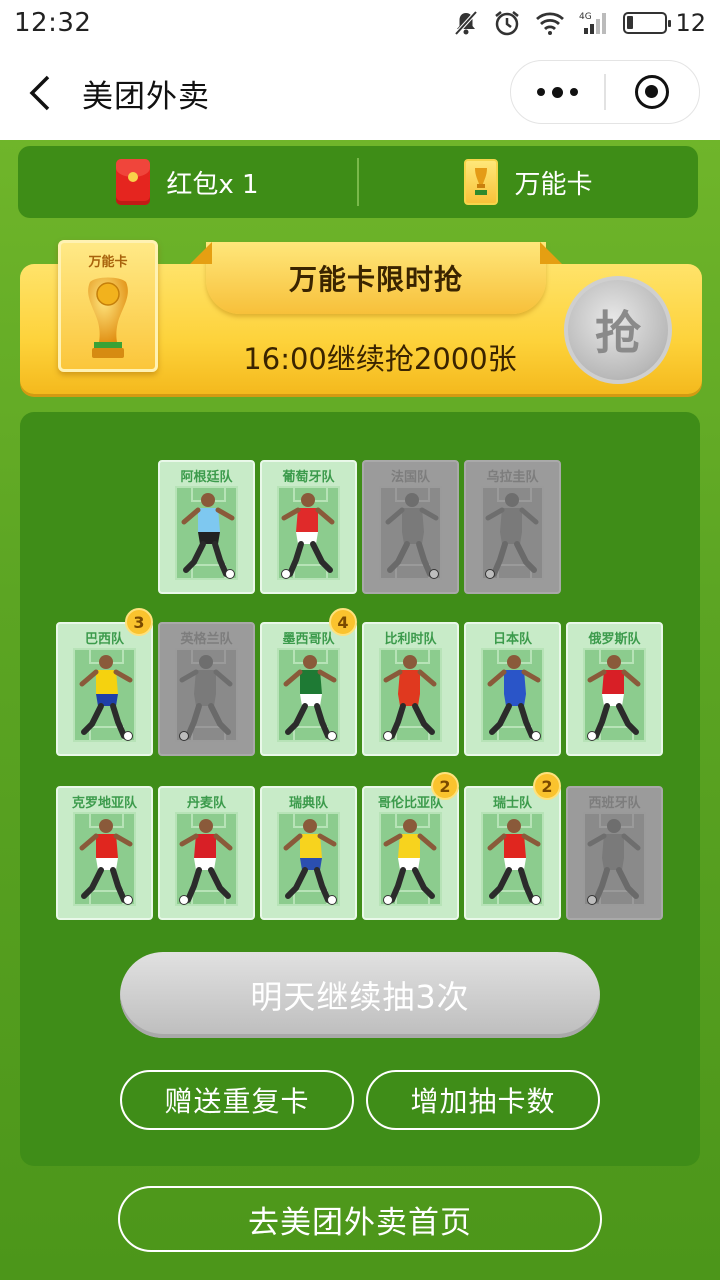  I want to click on flash-sale-subtitle: 16:00继续抢2000张, so click(380, 359).